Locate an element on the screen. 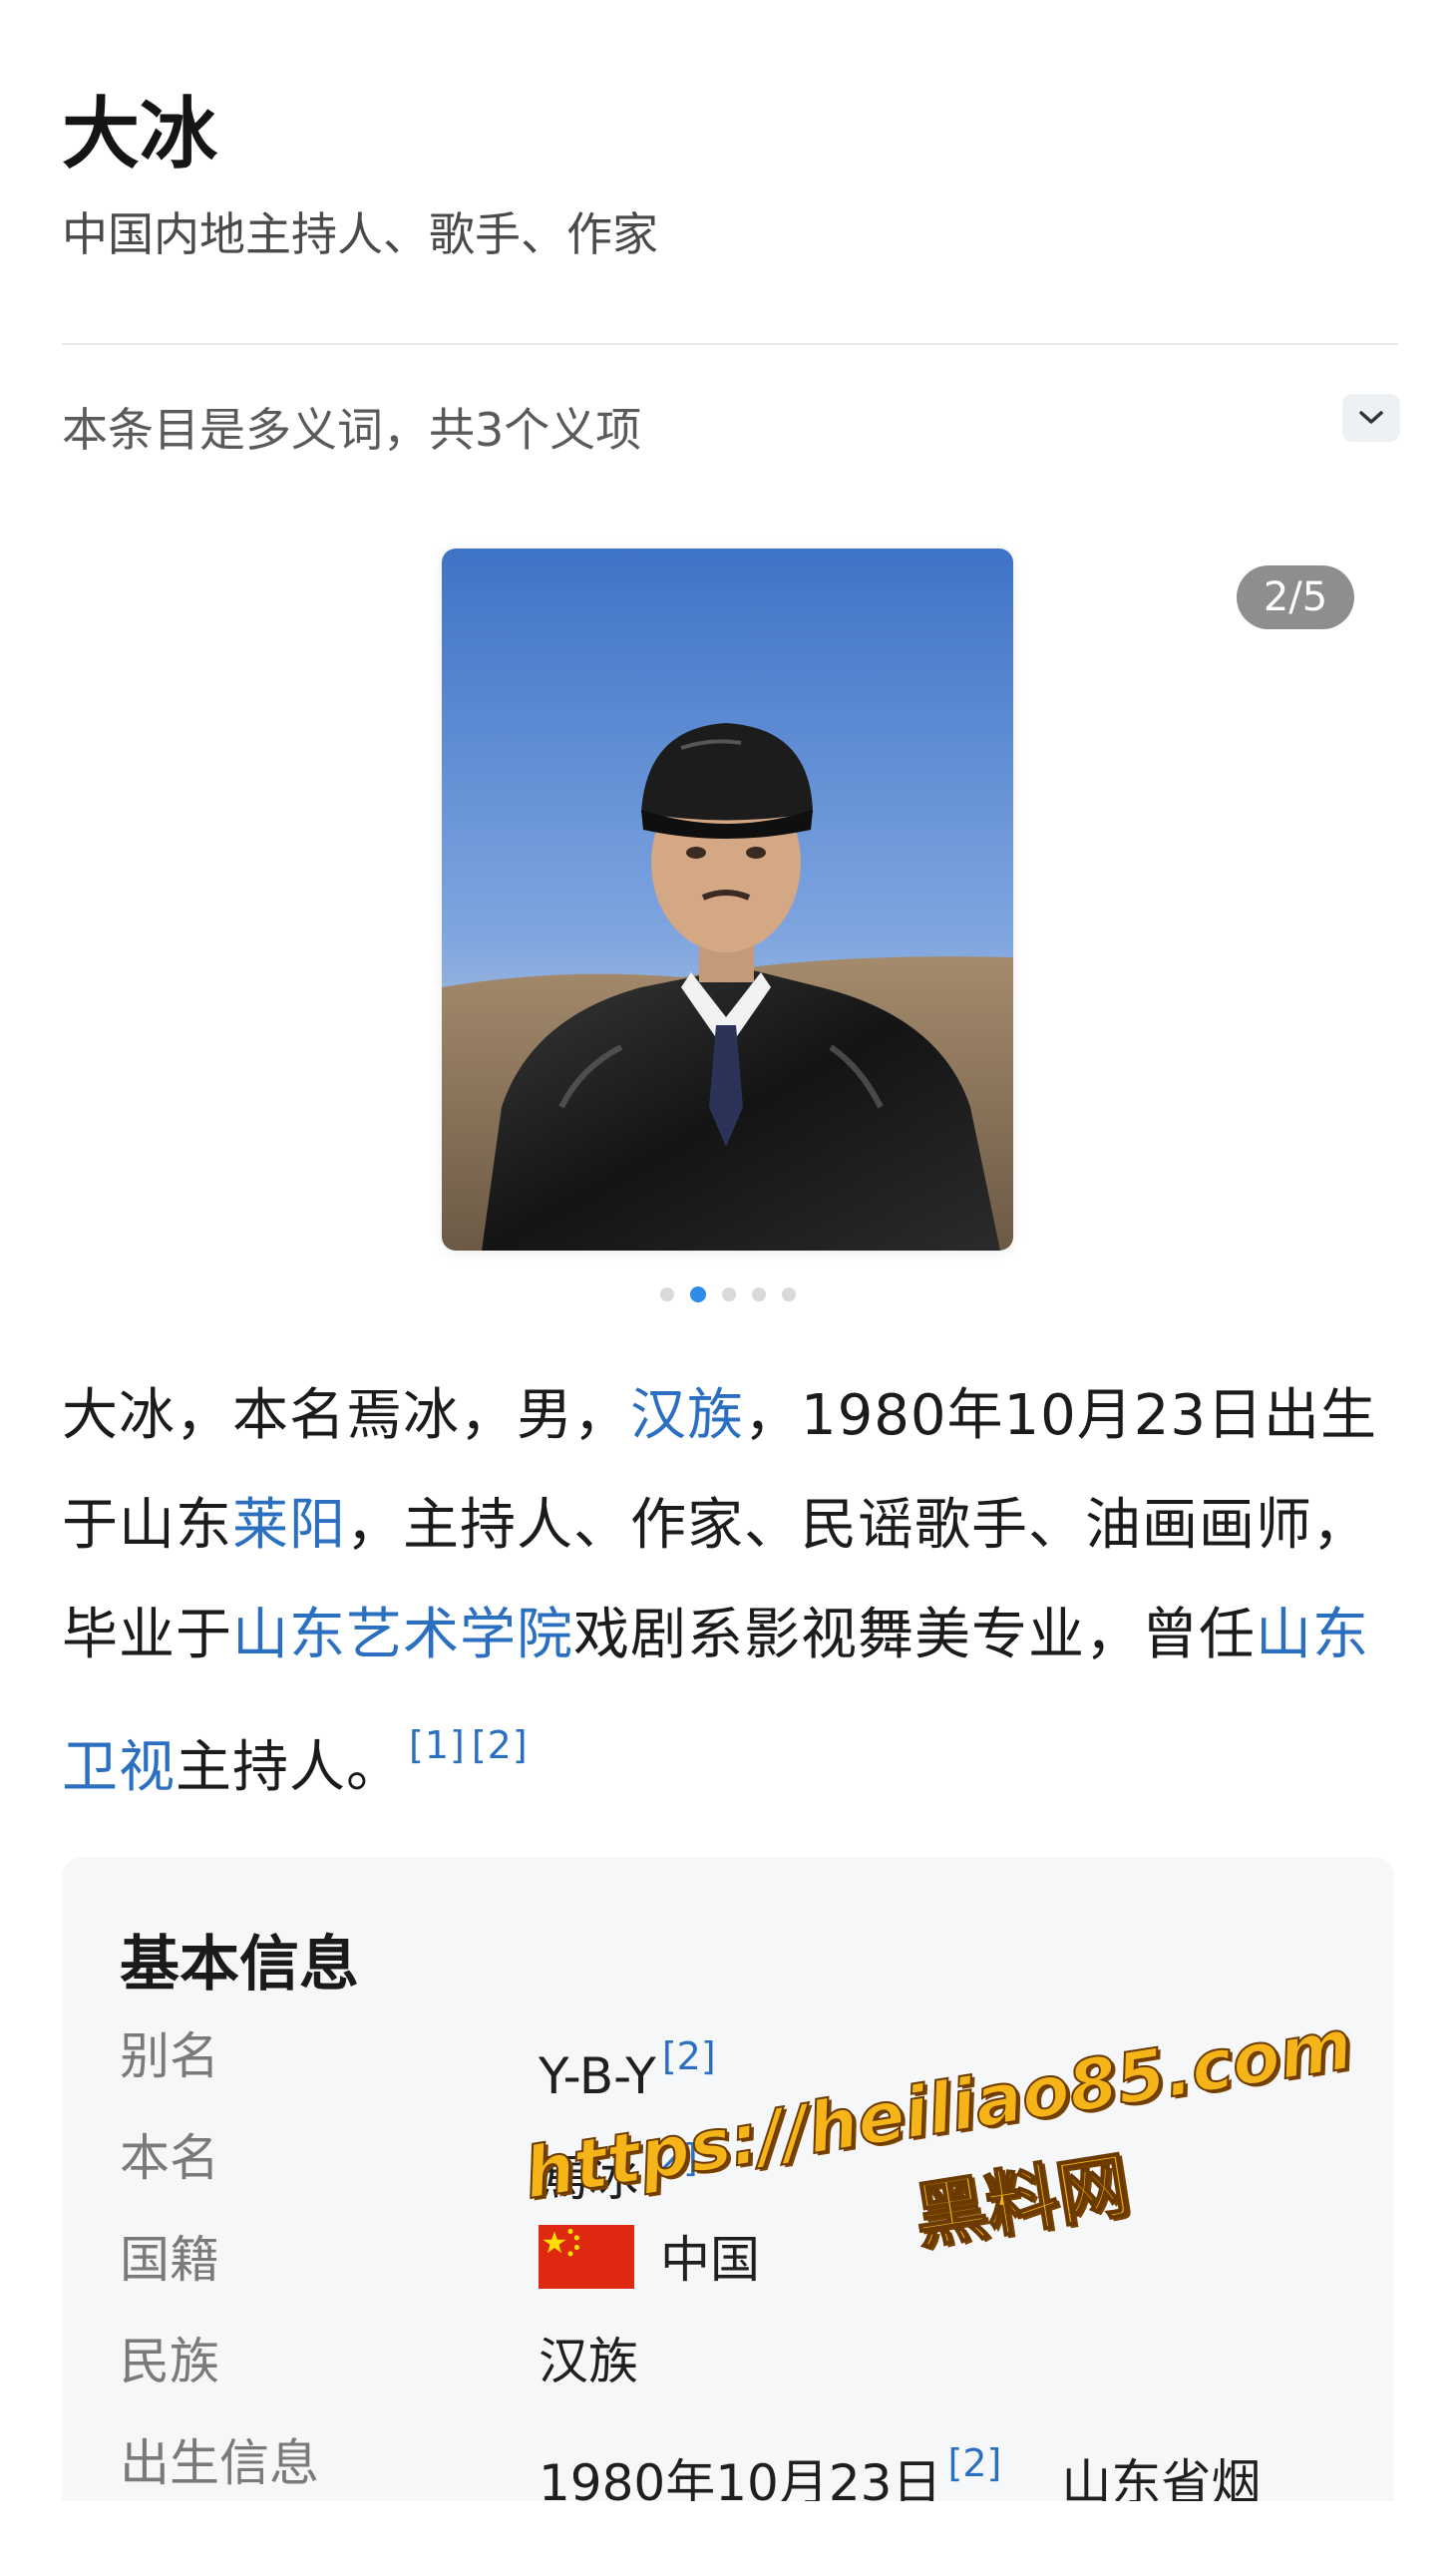 Image resolution: width=1456 pixels, height=2553 pixels. person-portrait-image is located at coordinates (727, 900).